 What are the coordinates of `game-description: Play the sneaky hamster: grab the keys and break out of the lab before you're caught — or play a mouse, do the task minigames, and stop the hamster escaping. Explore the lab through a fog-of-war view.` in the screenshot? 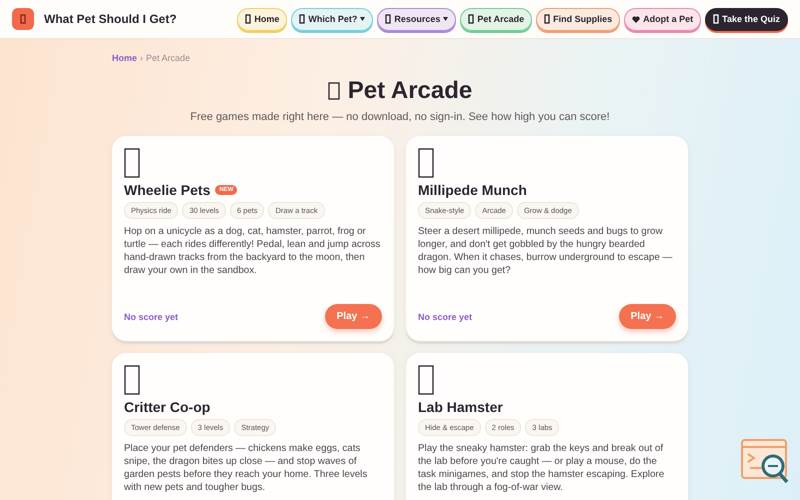 It's located at (542, 468).